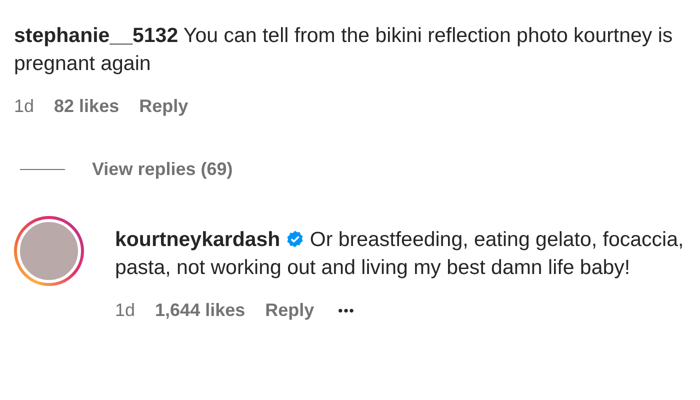 This screenshot has height=400, width=700. I want to click on comment-text: stephanie__5132 You can tell from the bikini reflection photo kourtney is pregnant again, so click(344, 50).